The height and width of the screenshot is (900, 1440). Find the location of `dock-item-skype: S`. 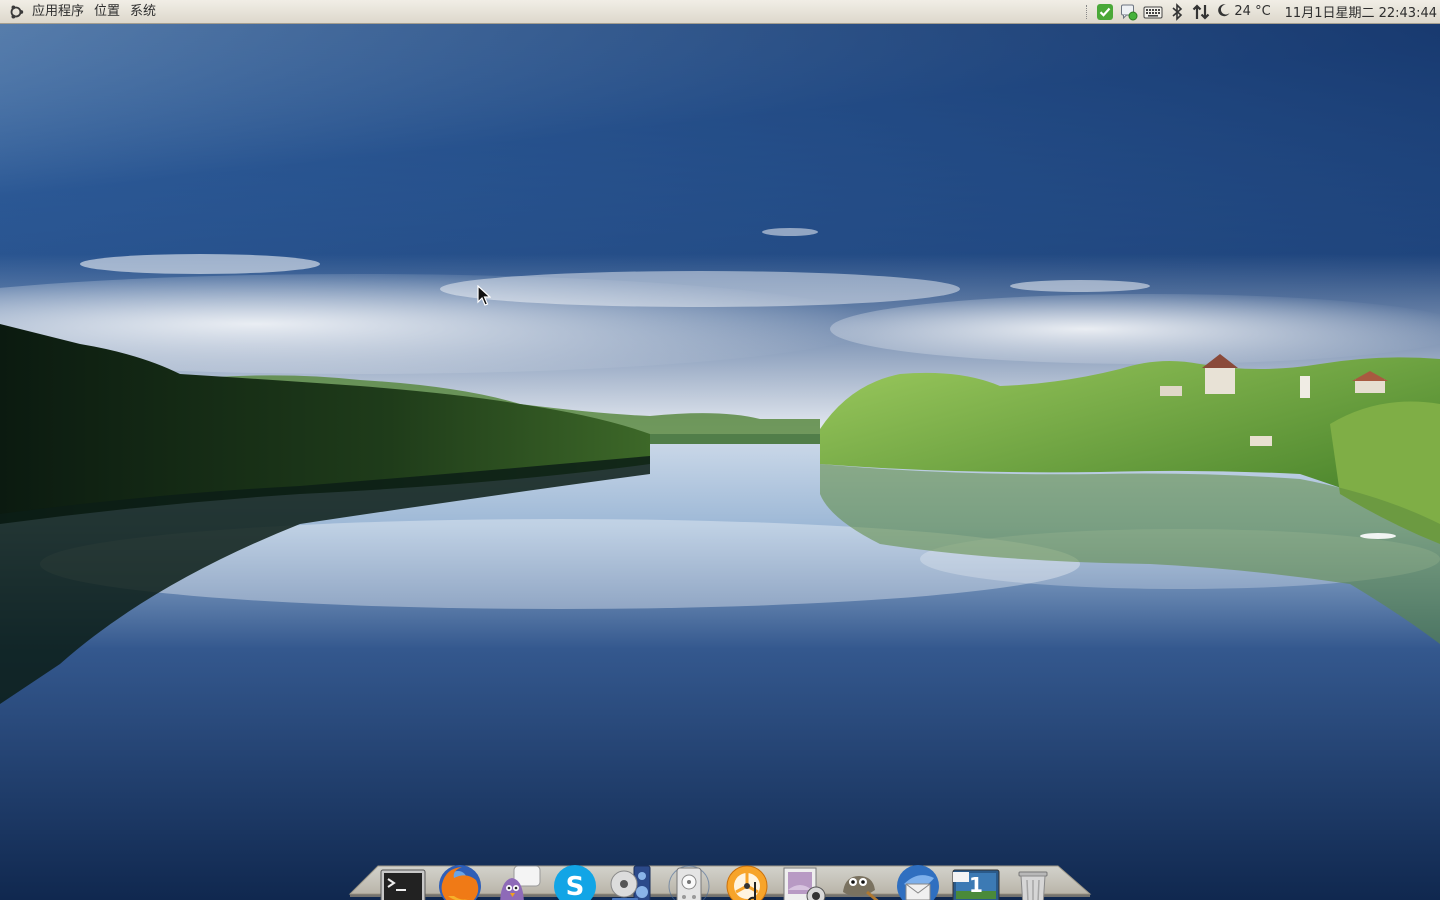

dock-item-skype: S is located at coordinates (575, 880).